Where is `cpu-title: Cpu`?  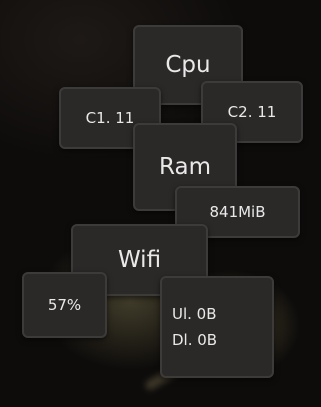
cpu-title: Cpu is located at coordinates (188, 65).